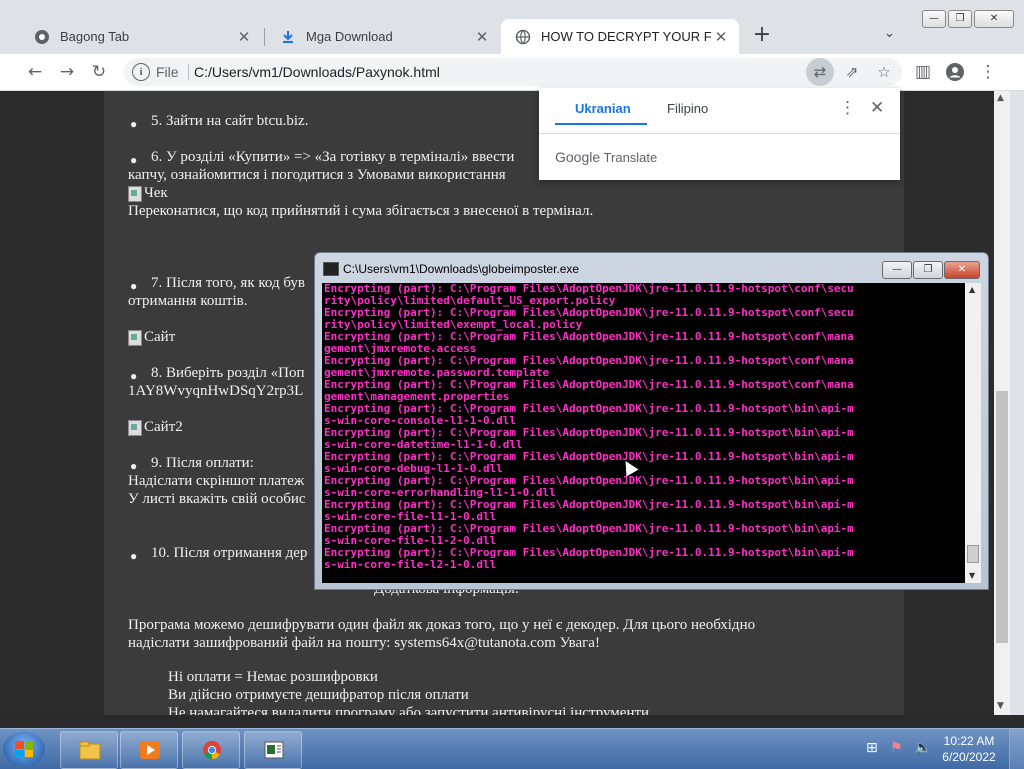 This screenshot has width=1024, height=769. What do you see at coordinates (160, 337) in the screenshot?
I see `image-alt-text: Сайт` at bounding box center [160, 337].